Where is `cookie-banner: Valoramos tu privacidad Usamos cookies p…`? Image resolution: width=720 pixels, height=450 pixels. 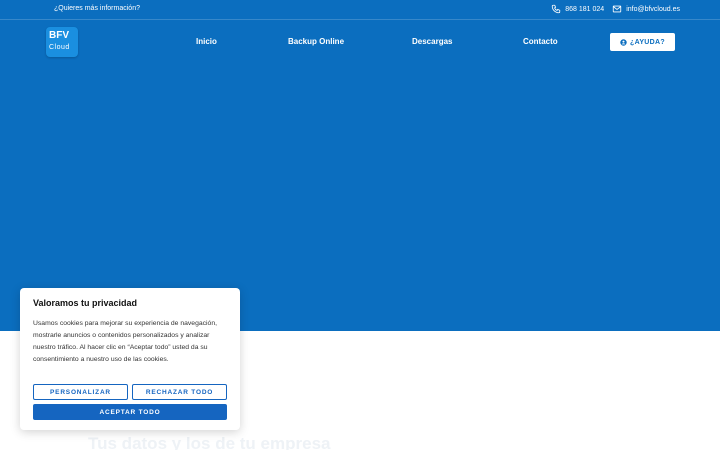
cookie-banner: Valoramos tu privacidad Usamos cookies p… is located at coordinates (130, 359).